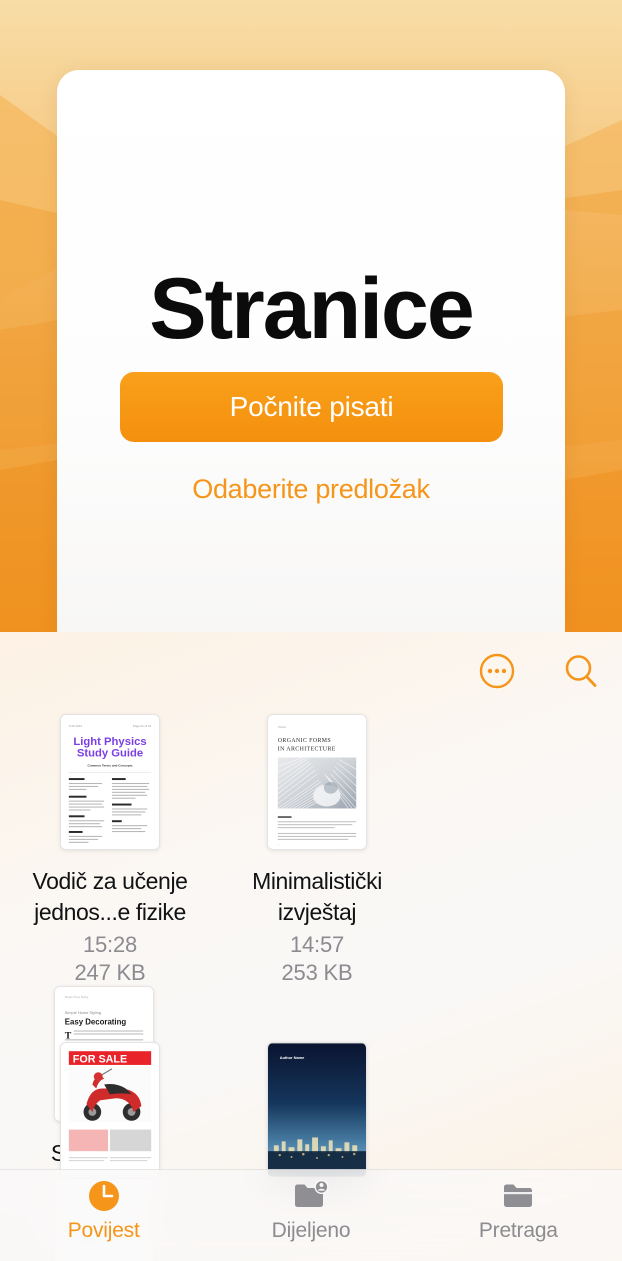 The width and height of the screenshot is (622, 1261). What do you see at coordinates (311, 1196) in the screenshot?
I see `shared-folder-icon` at bounding box center [311, 1196].